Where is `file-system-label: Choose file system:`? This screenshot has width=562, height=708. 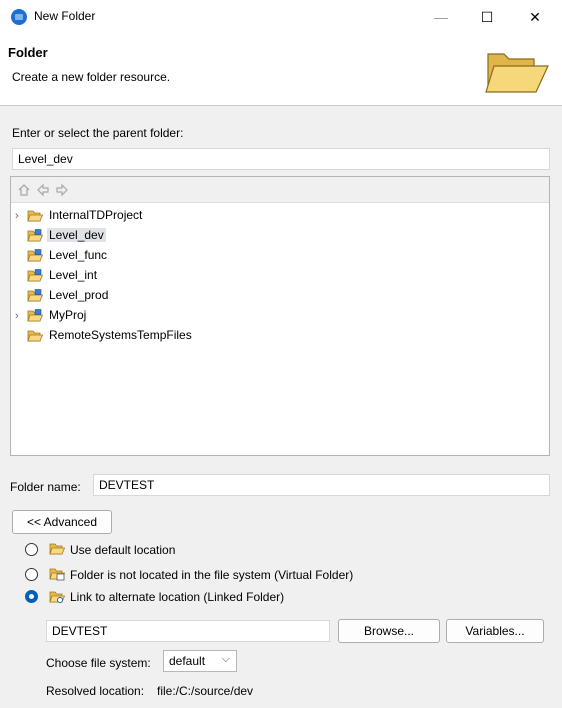 file-system-label: Choose file system: is located at coordinates (98, 663).